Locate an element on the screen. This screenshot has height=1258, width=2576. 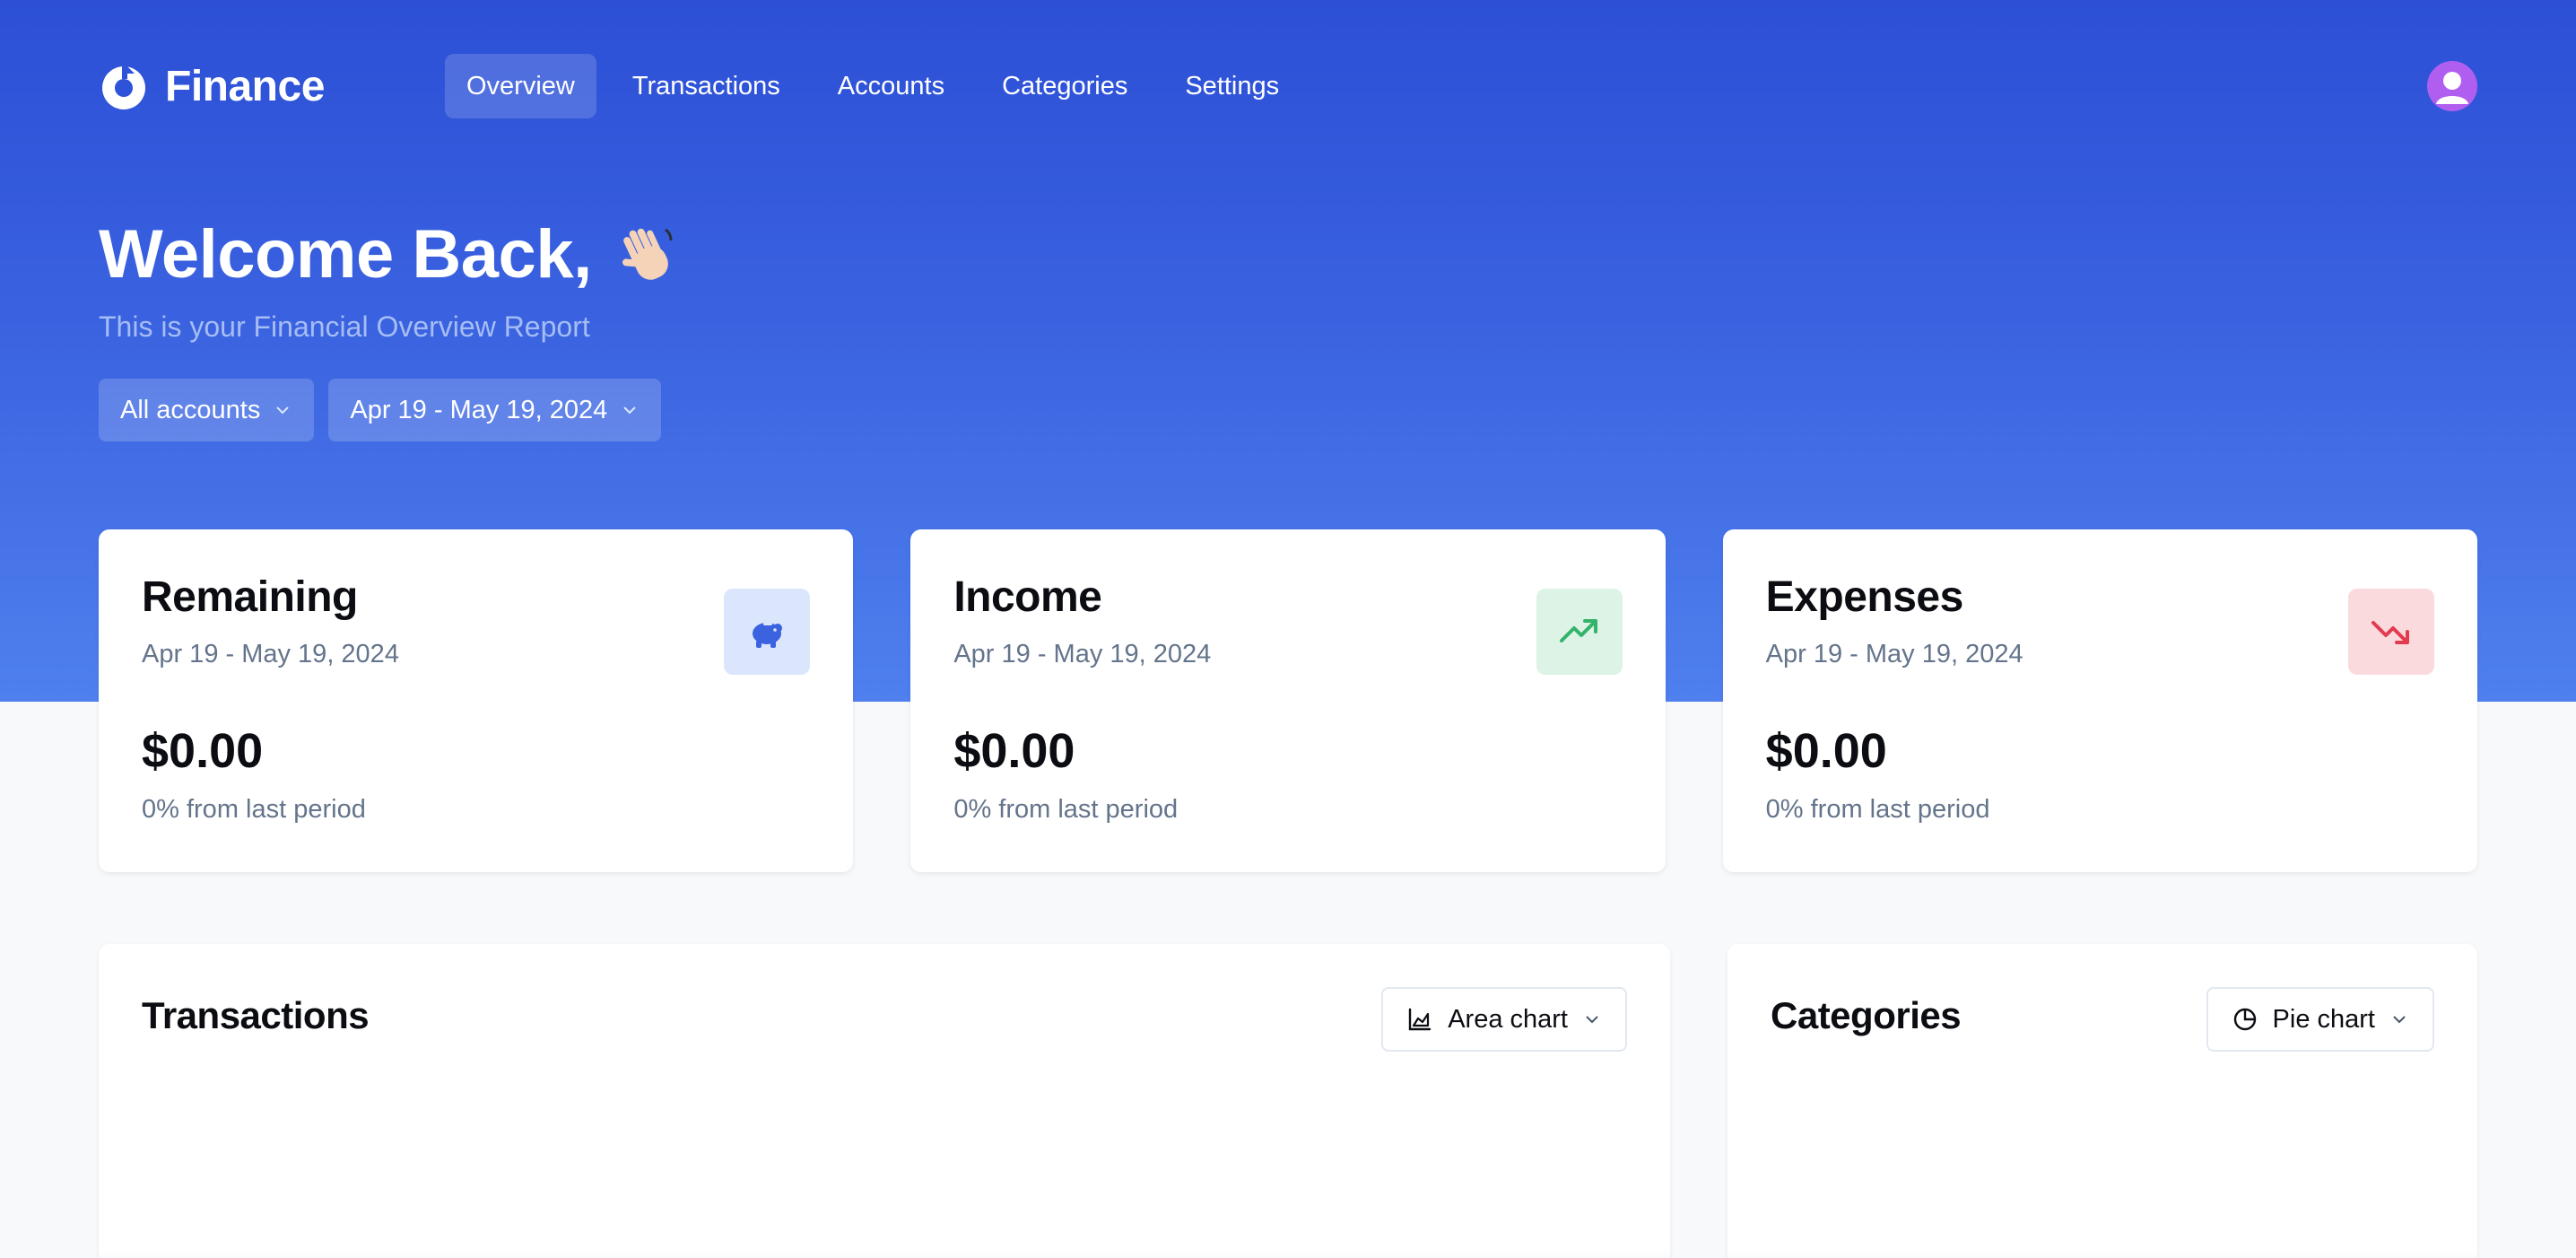
area-chart-icon is located at coordinates (1420, 1019).